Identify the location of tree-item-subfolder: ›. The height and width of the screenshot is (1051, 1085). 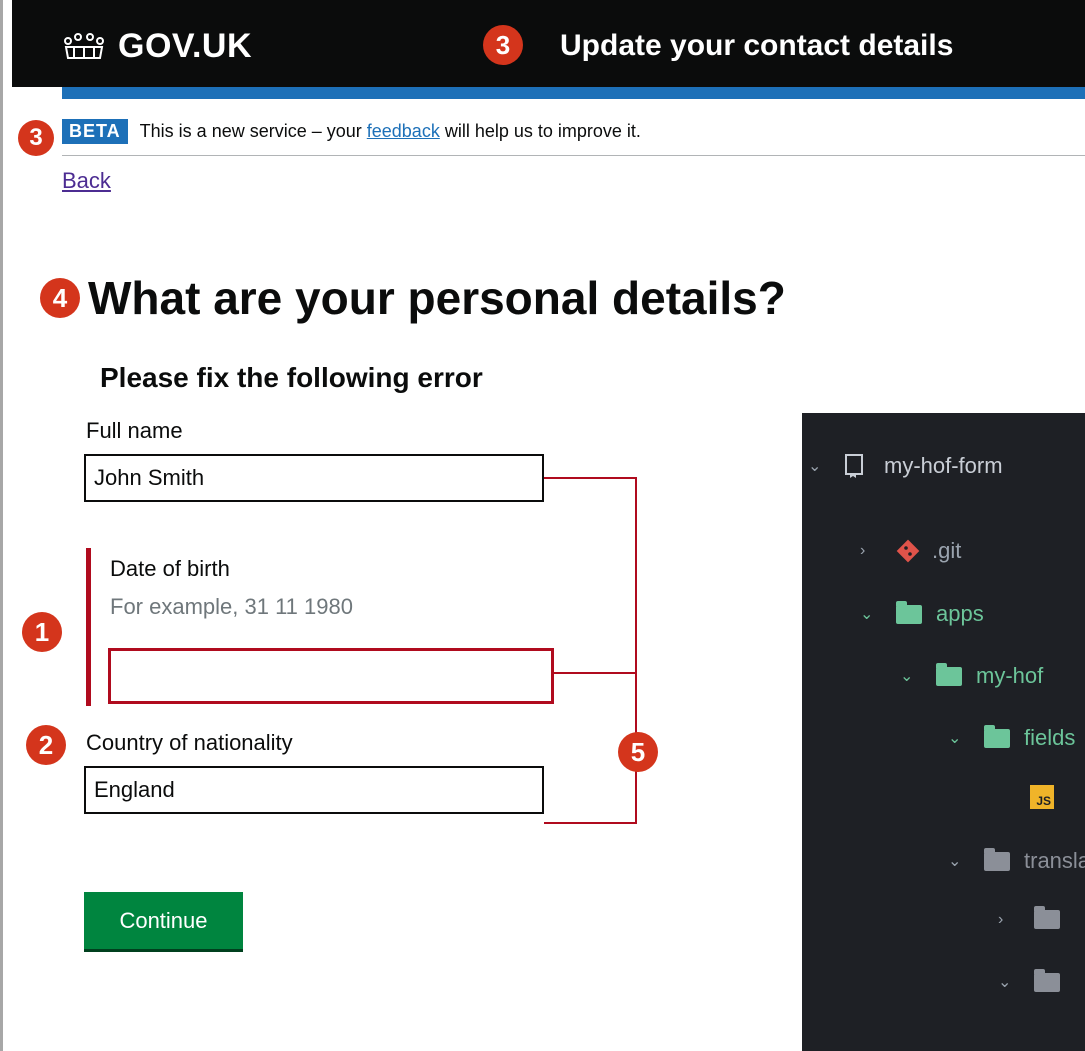
(1036, 917).